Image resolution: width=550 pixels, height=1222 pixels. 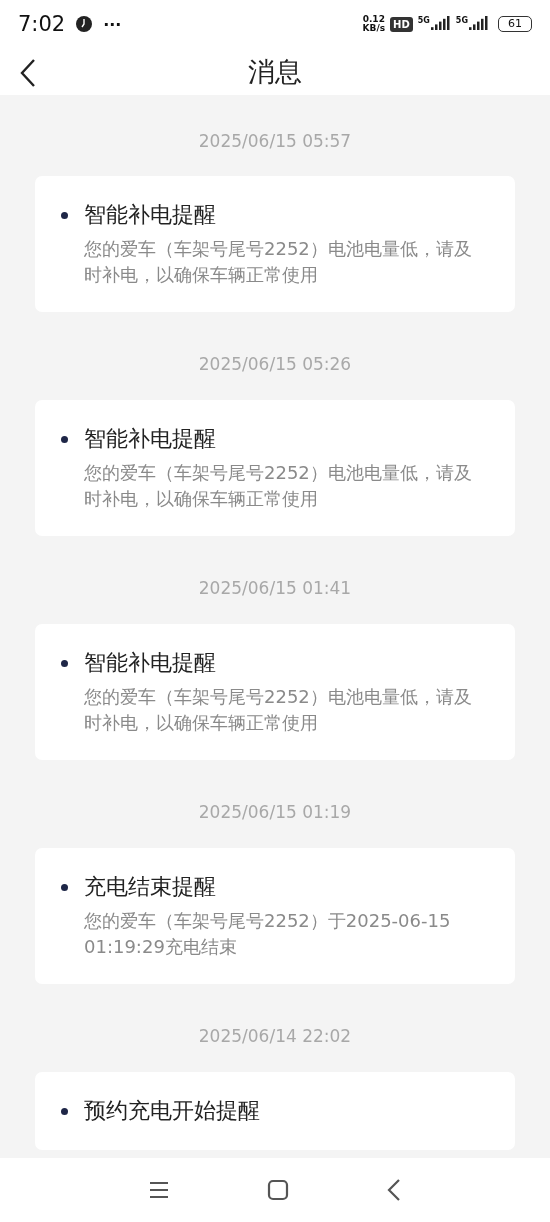 What do you see at coordinates (42, 24) in the screenshot?
I see `status-time: 7:02` at bounding box center [42, 24].